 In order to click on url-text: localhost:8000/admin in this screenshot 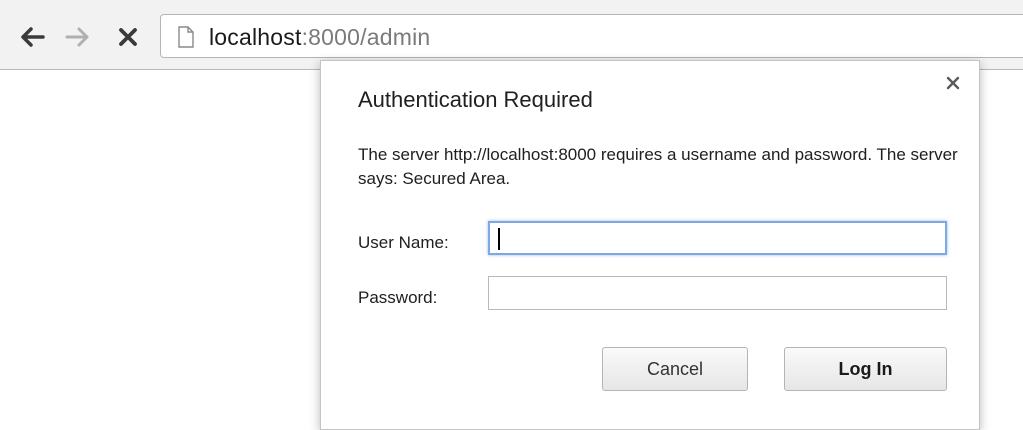, I will do `click(319, 37)`.